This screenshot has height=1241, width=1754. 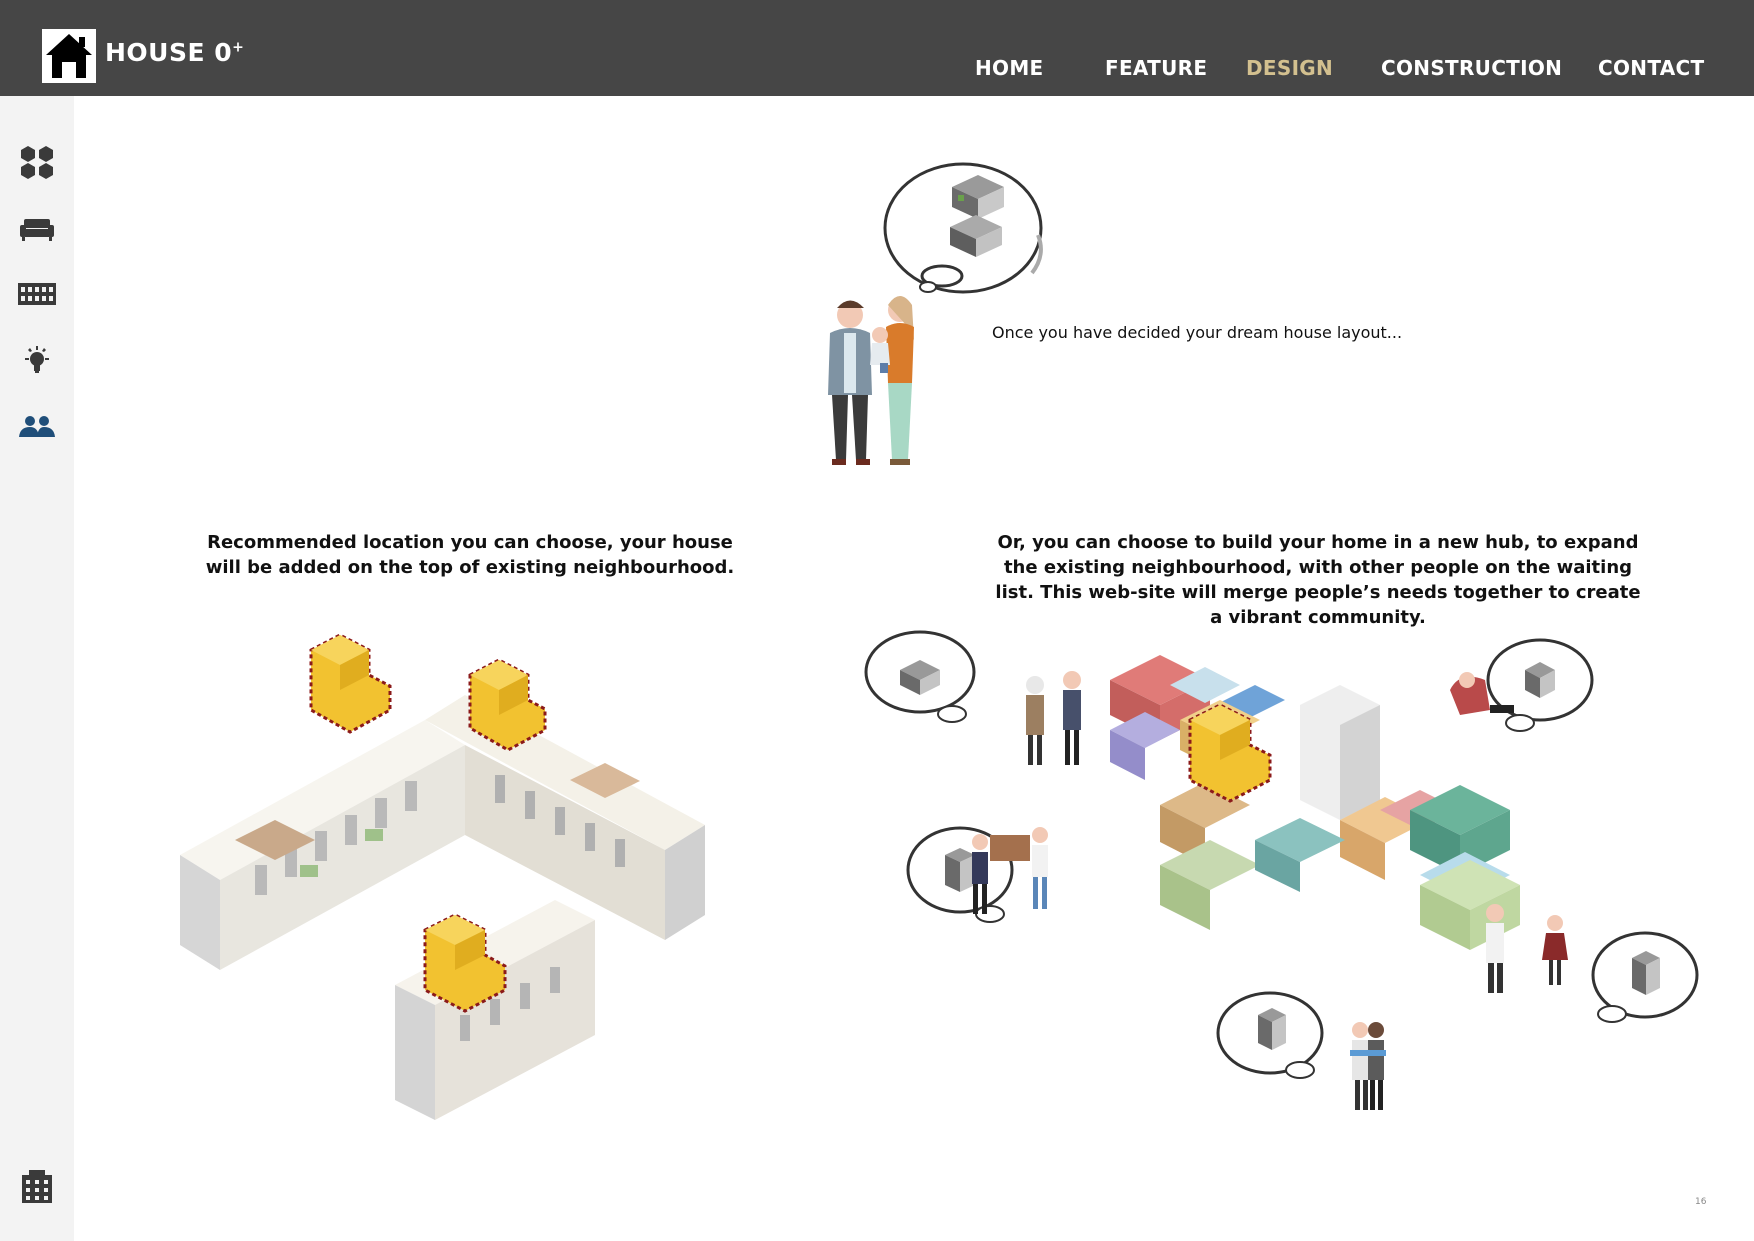 I want to click on nav-contact: CONTACT, so click(x=1651, y=68).